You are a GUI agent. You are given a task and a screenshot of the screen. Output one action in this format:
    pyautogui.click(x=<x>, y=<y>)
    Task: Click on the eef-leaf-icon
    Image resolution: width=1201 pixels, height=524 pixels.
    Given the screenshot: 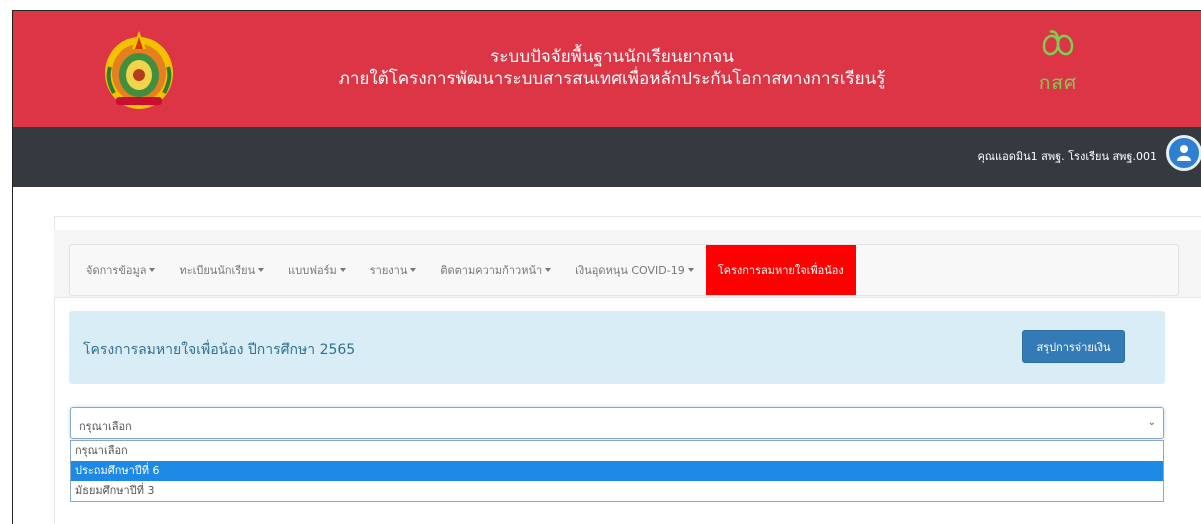 What is the action you would take?
    pyautogui.click(x=1058, y=43)
    